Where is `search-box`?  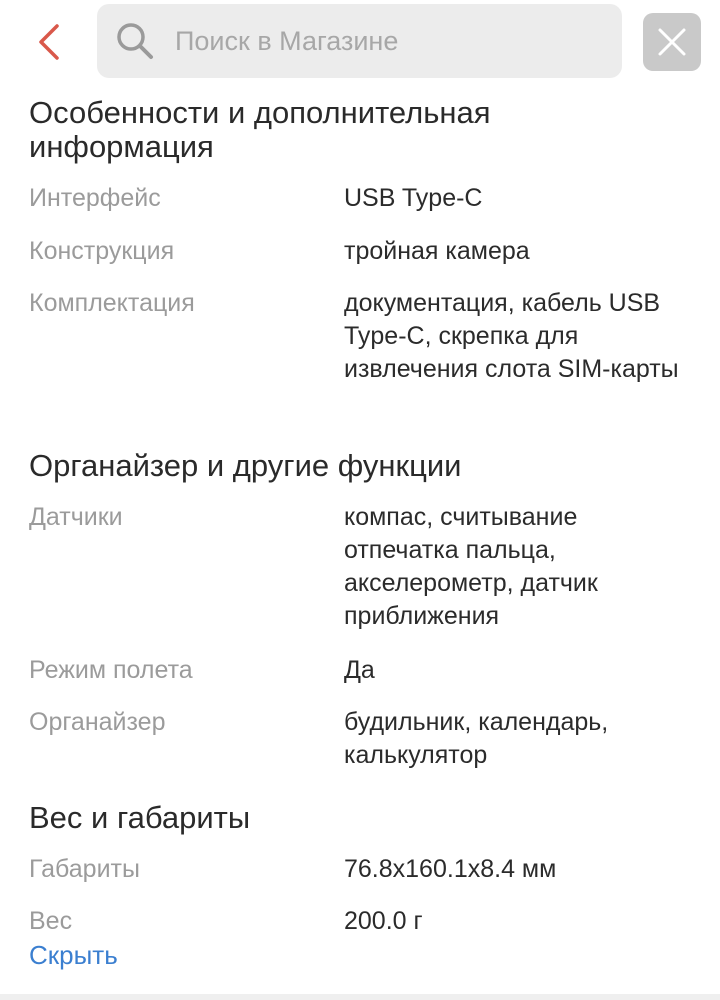
search-box is located at coordinates (359, 41).